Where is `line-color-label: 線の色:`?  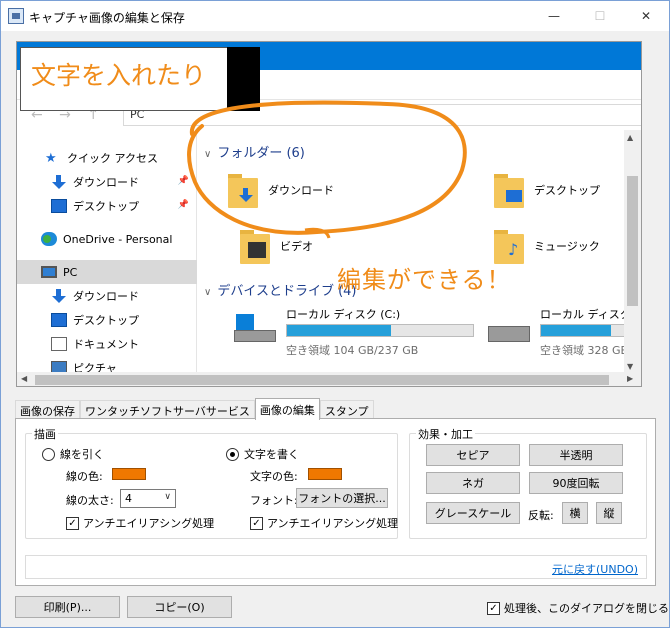 line-color-label: 線の色: is located at coordinates (84, 476).